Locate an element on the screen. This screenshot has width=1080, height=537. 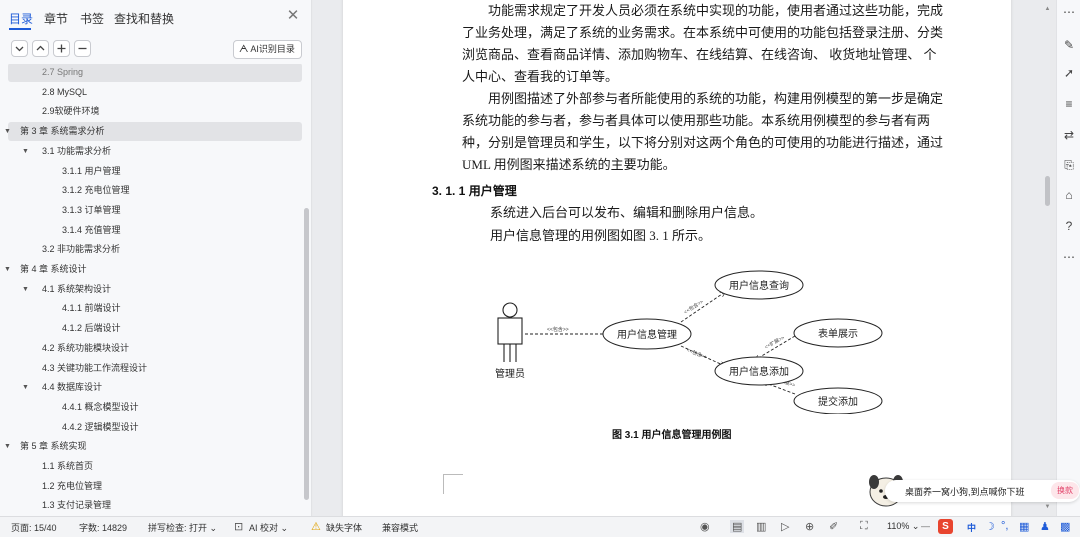
web-view-icon: ⊕ is located at coordinates (809, 526).